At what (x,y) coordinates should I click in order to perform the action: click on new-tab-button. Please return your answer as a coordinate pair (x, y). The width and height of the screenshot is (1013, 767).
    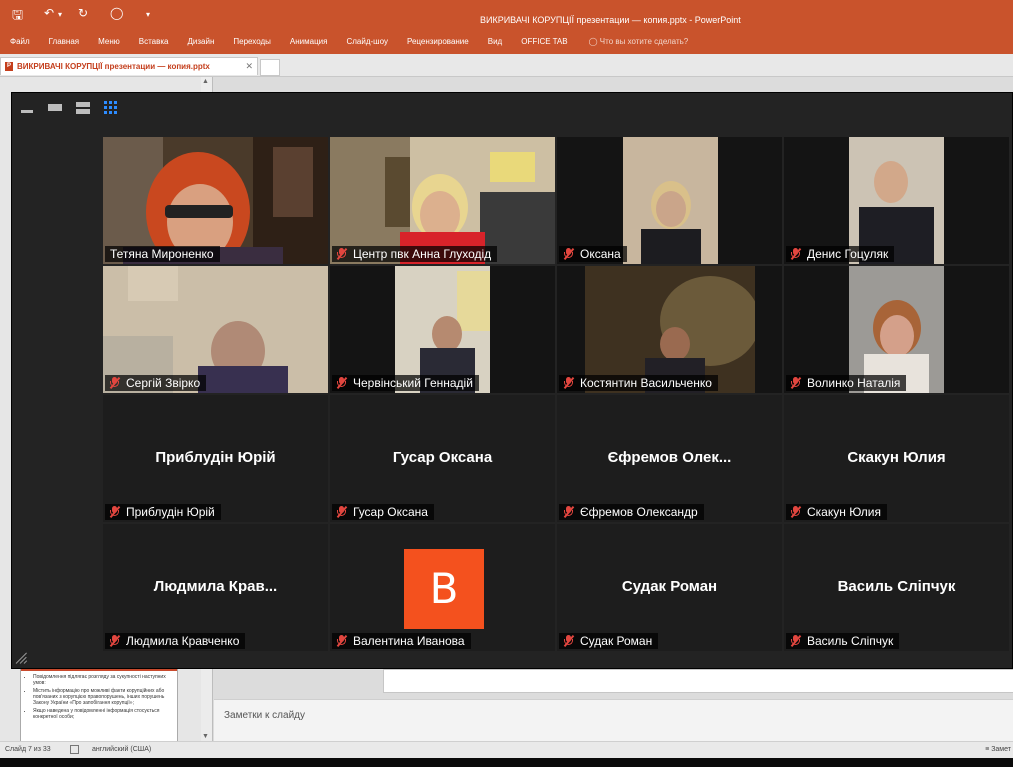
    Looking at the image, I should click on (270, 67).